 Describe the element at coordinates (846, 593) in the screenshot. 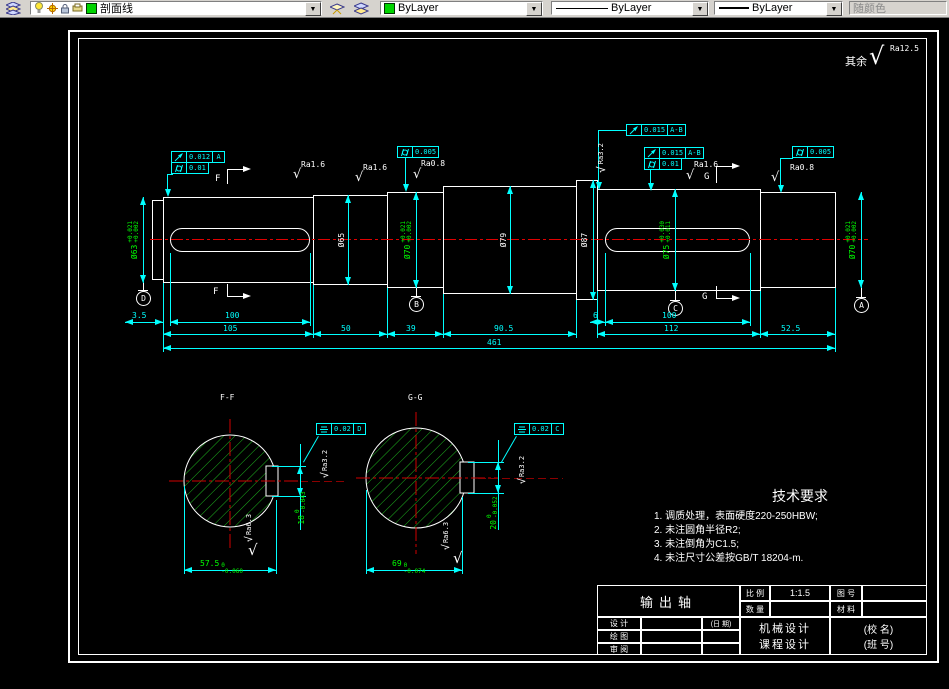

I see `figure-no-label: 图 号` at that location.